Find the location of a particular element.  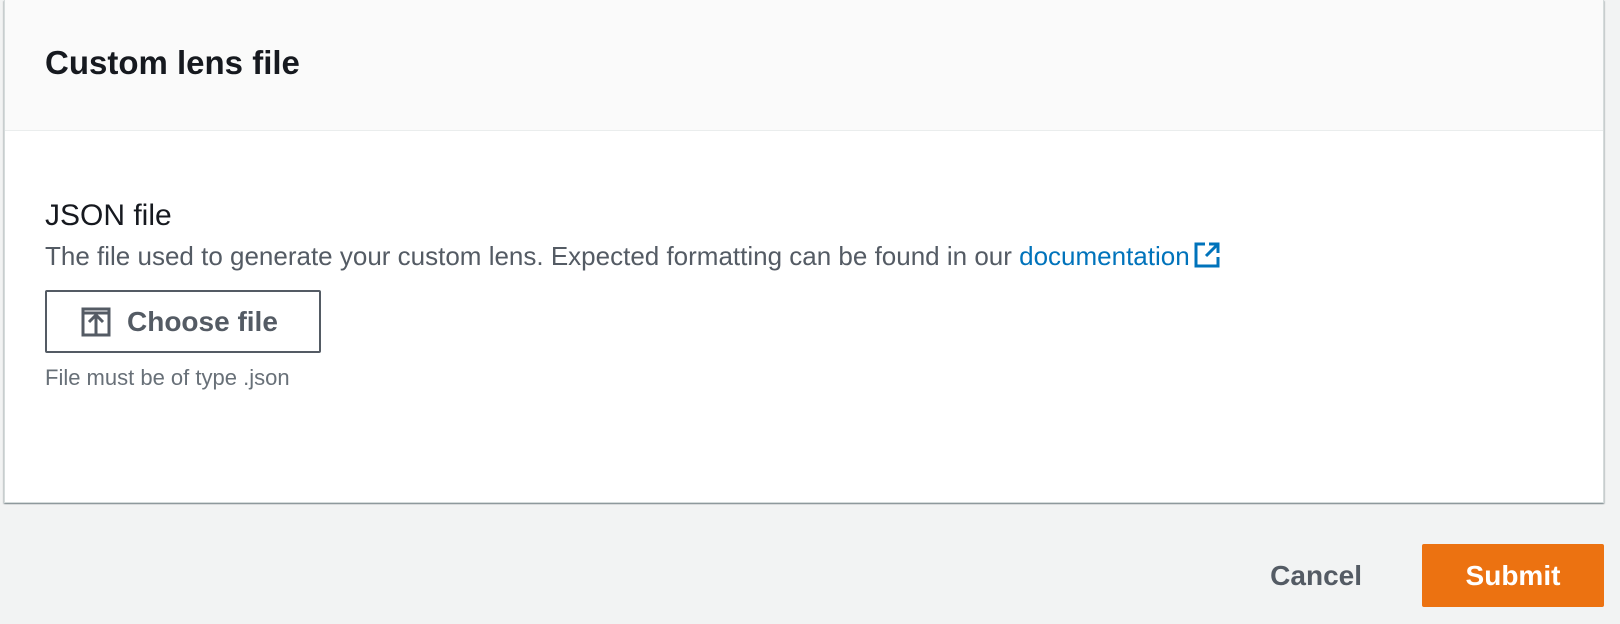

external-link-icon is located at coordinates (1207, 260).